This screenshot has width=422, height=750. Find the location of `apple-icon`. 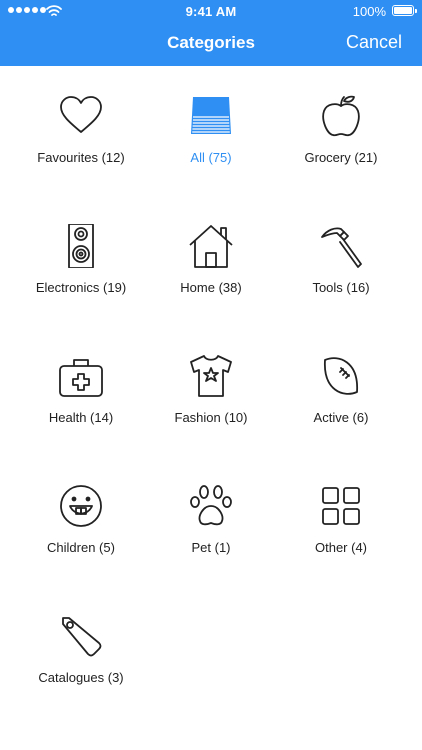

apple-icon is located at coordinates (341, 116).